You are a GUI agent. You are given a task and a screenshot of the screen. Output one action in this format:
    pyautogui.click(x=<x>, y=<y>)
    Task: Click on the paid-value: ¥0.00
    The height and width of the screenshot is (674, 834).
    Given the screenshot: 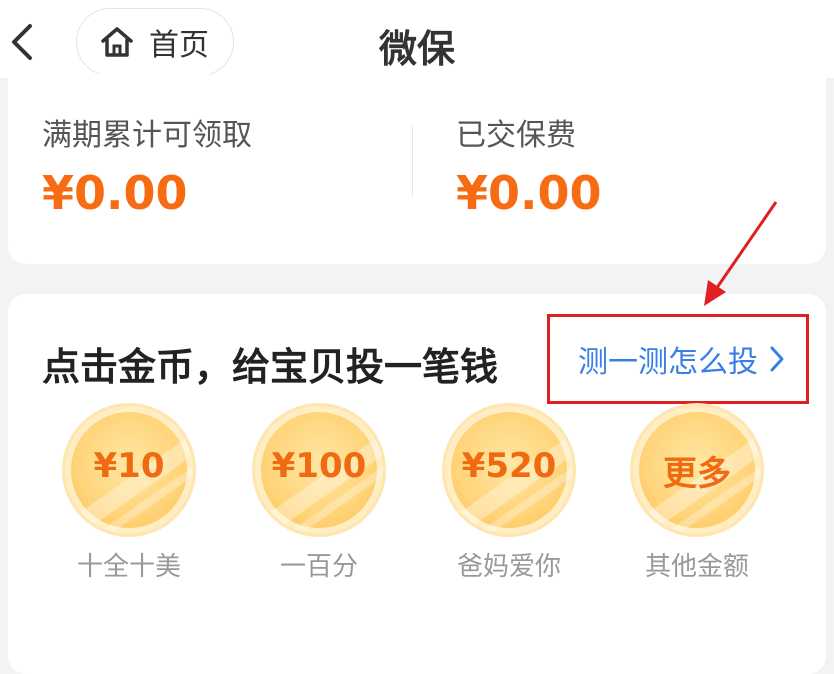 What is the action you would take?
    pyautogui.click(x=529, y=193)
    